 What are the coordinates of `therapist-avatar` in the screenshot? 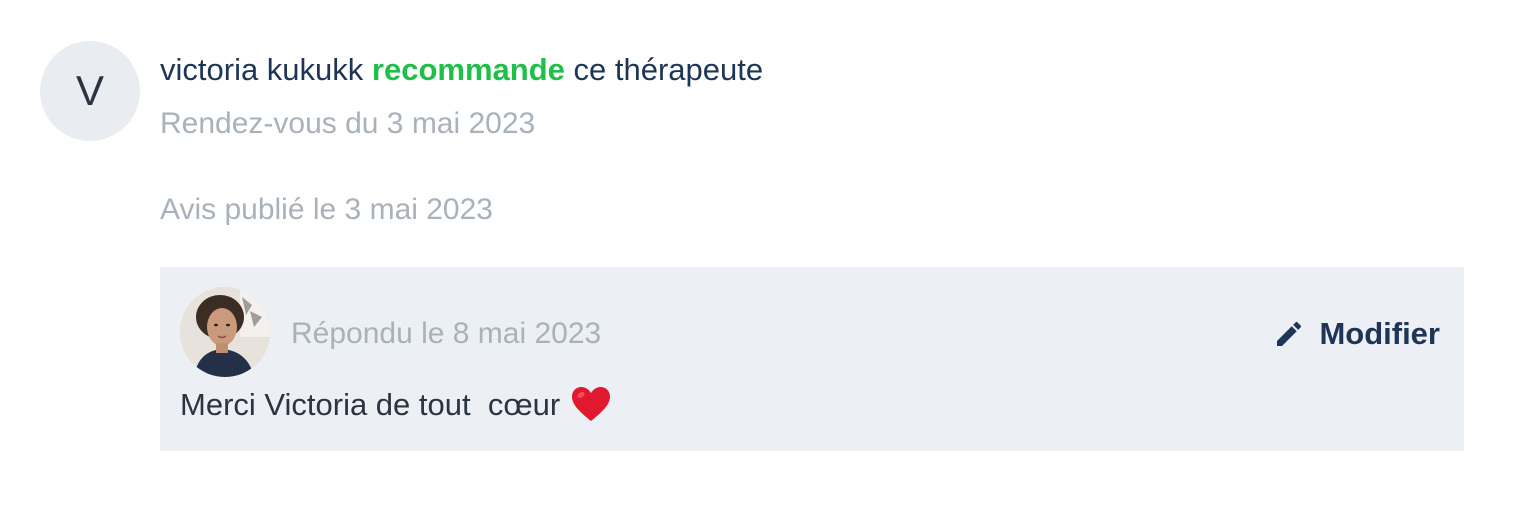 It's located at (225, 332).